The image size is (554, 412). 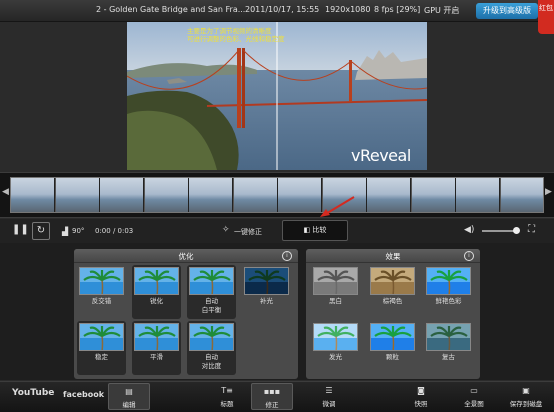 What do you see at coordinates (448, 301) in the screenshot?
I see `effects-tile-label: 鲜艳色彩` at bounding box center [448, 301].